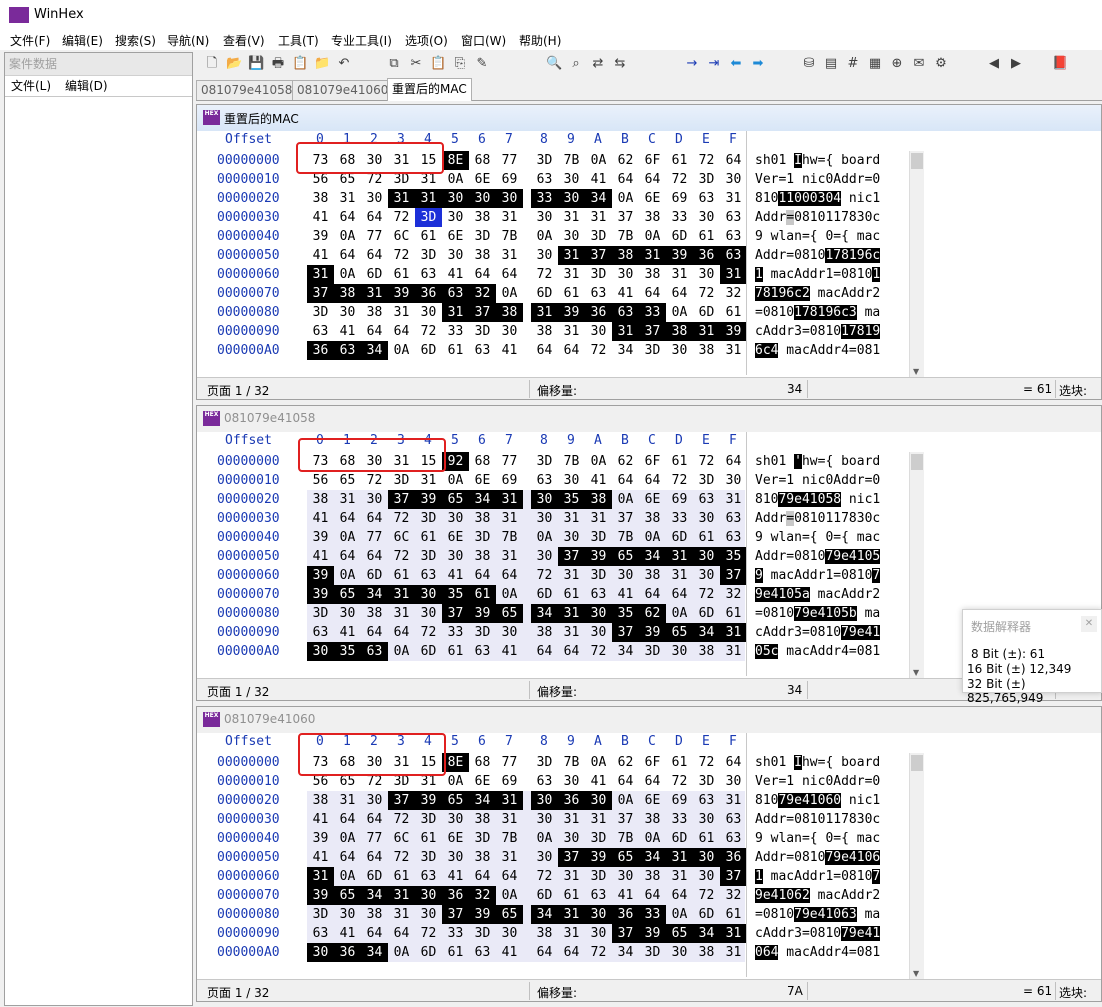 The height and width of the screenshot is (1007, 1102). I want to click on properties-icon: 📋, so click(300, 64).